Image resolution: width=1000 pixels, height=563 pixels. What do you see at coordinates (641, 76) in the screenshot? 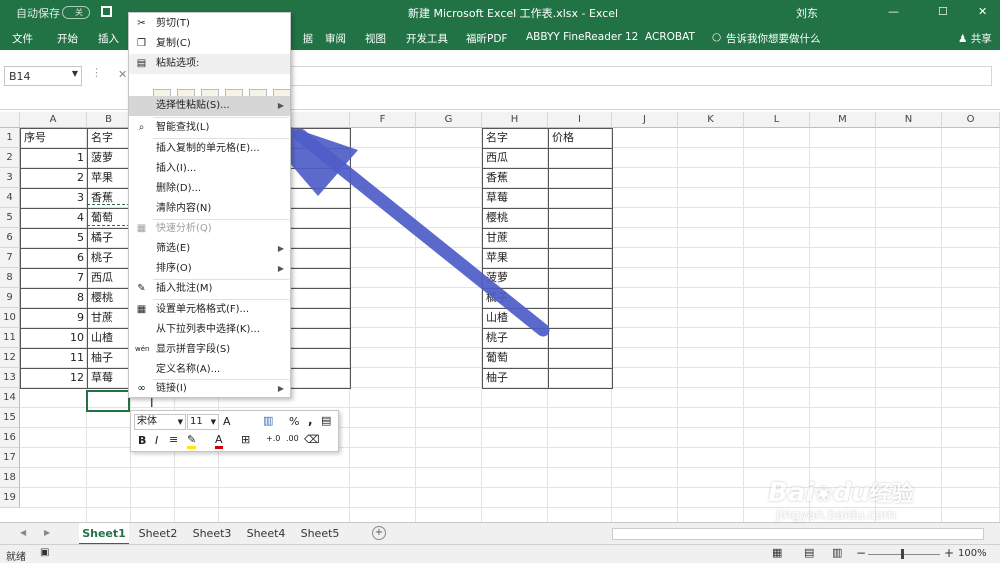
I see `formula-input` at bounding box center [641, 76].